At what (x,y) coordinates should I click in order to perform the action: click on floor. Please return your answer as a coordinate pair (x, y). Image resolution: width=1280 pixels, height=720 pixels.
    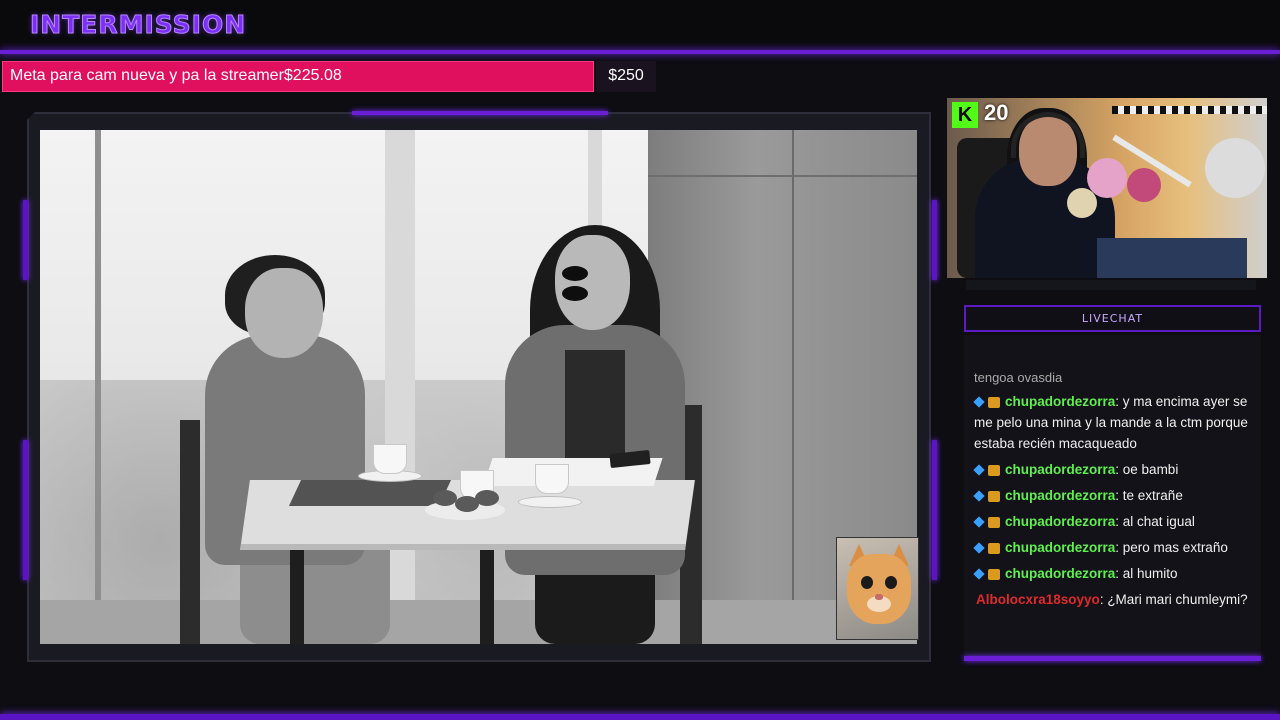
    Looking at the image, I should click on (478, 622).